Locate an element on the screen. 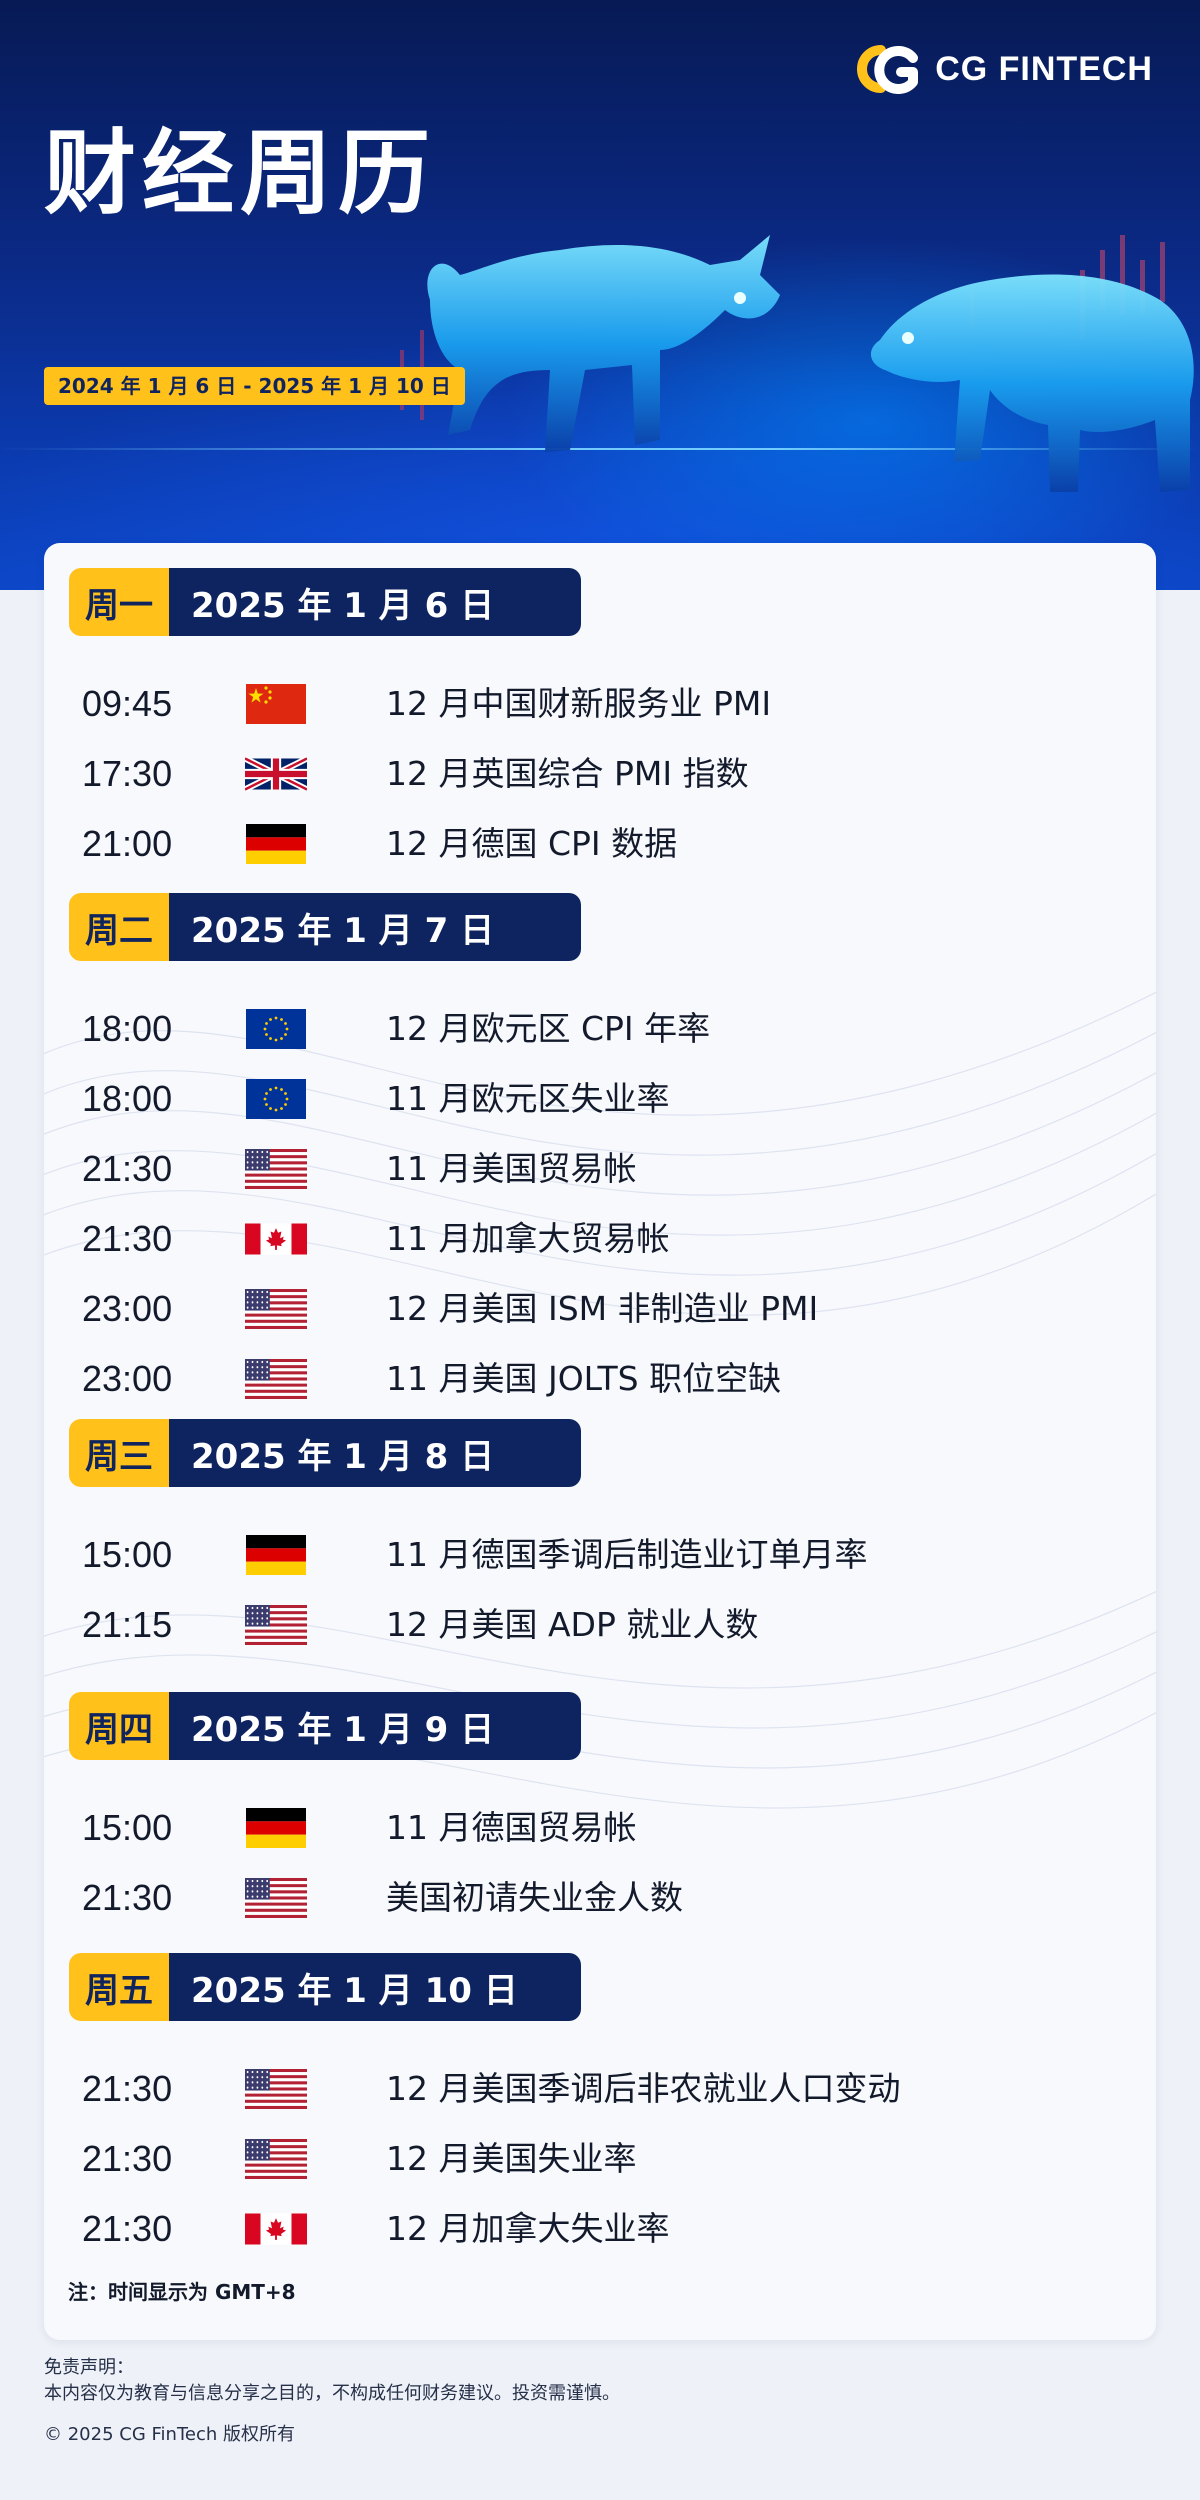  disclaimer-text: 本内容仅为教育与信息分享之目的，不构成任何财务建议。投资需谨慎。 is located at coordinates (332, 2393).